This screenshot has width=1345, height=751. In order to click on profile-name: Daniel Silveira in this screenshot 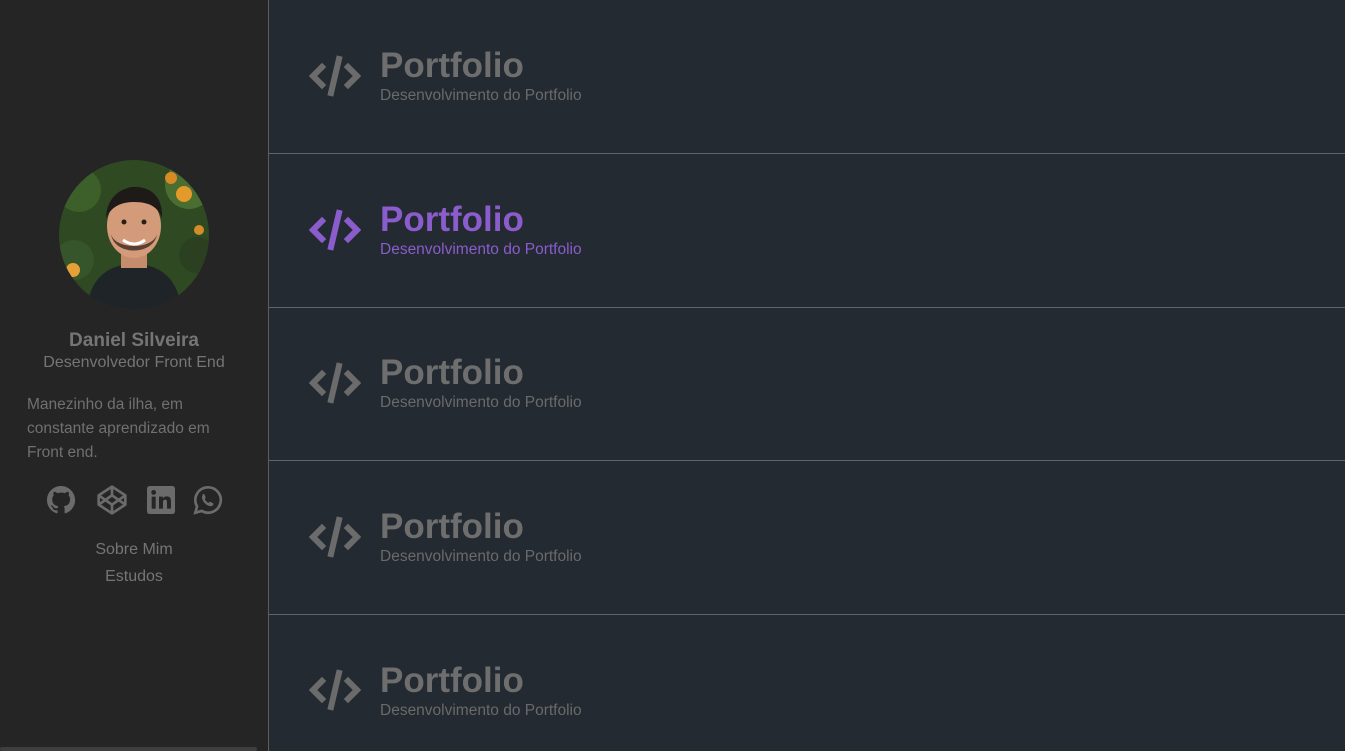, I will do `click(134, 340)`.